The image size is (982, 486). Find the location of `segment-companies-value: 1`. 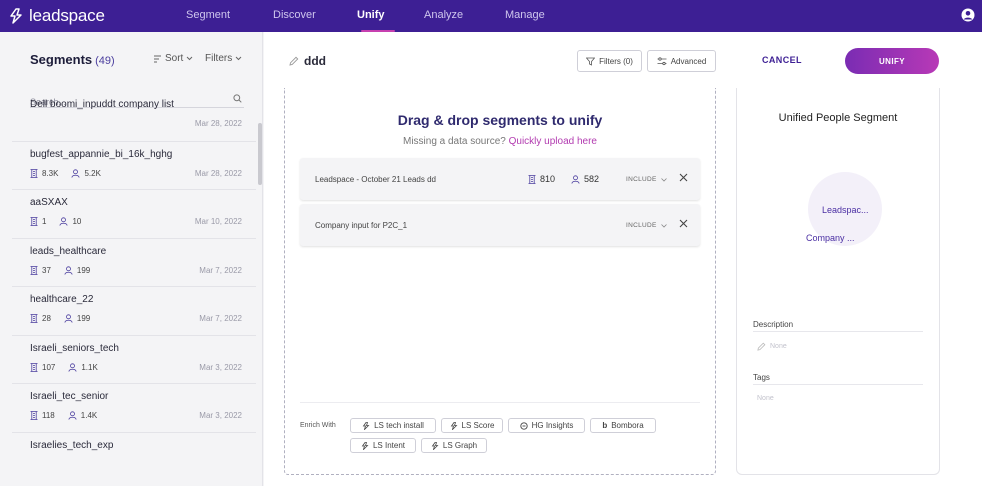

segment-companies-value: 1 is located at coordinates (44, 221).